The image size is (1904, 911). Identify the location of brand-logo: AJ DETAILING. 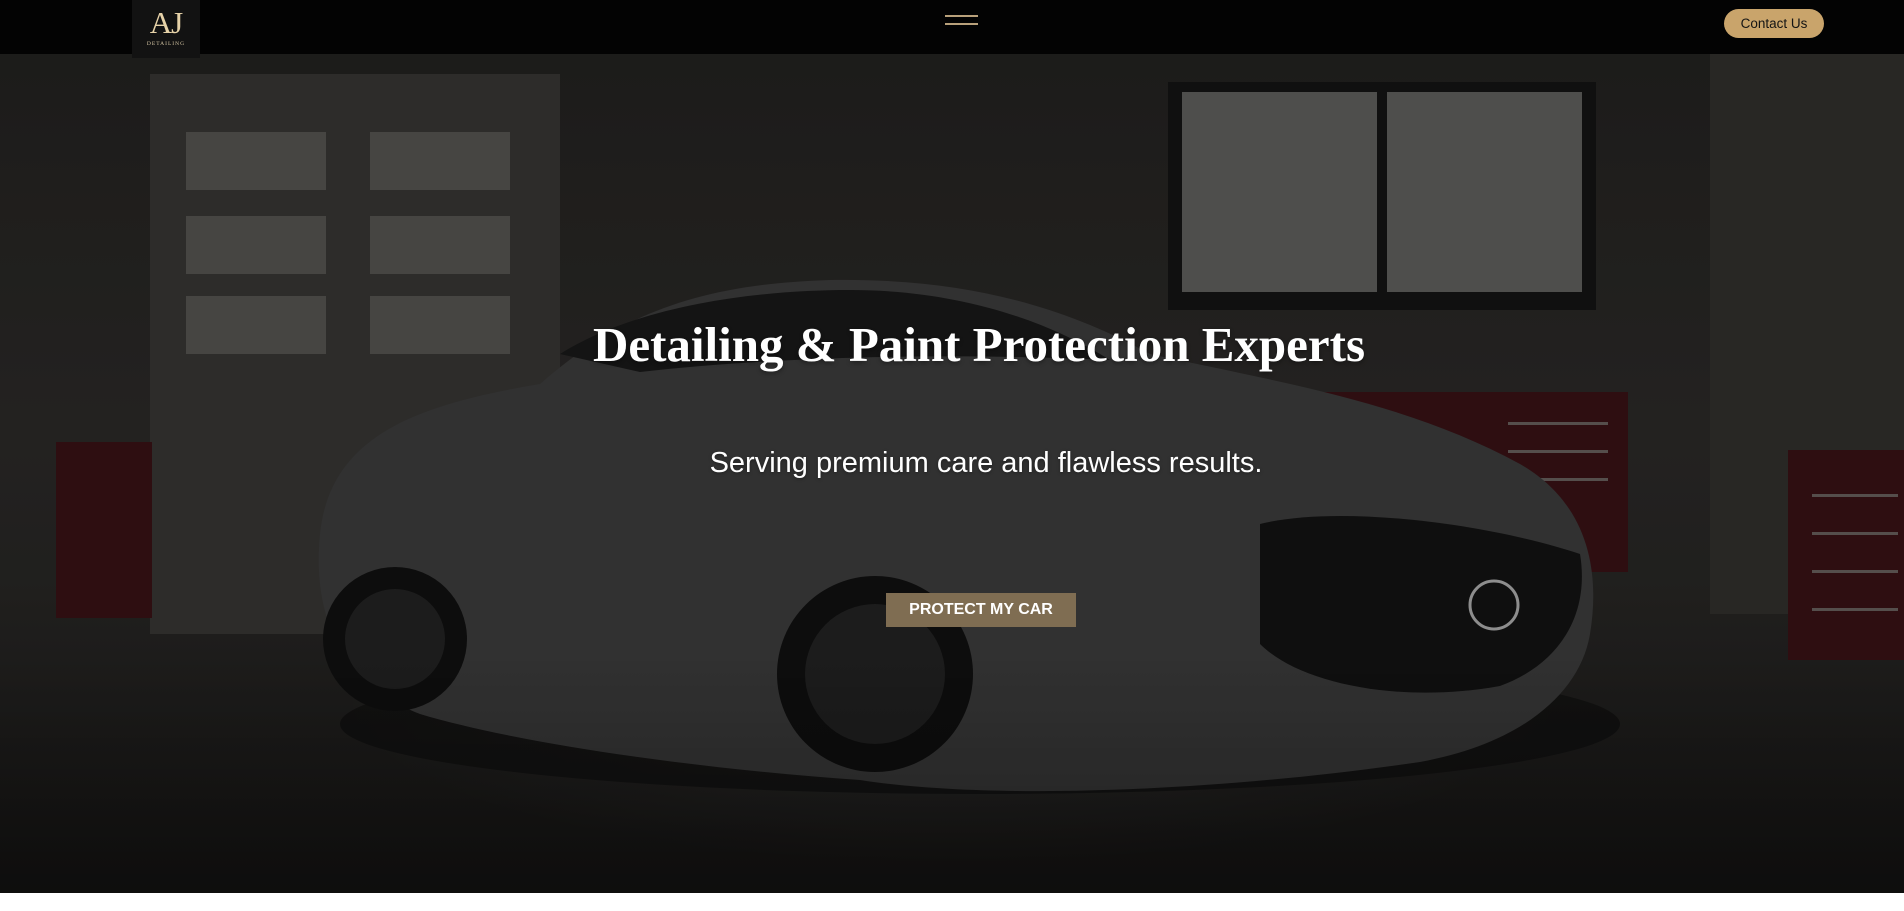
(166, 29).